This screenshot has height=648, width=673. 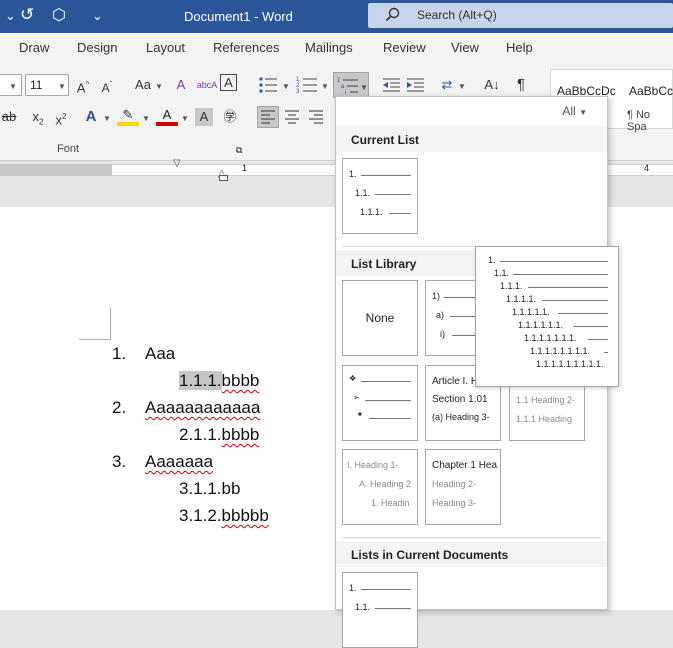 I want to click on font-color-icon: A, so click(x=167, y=116).